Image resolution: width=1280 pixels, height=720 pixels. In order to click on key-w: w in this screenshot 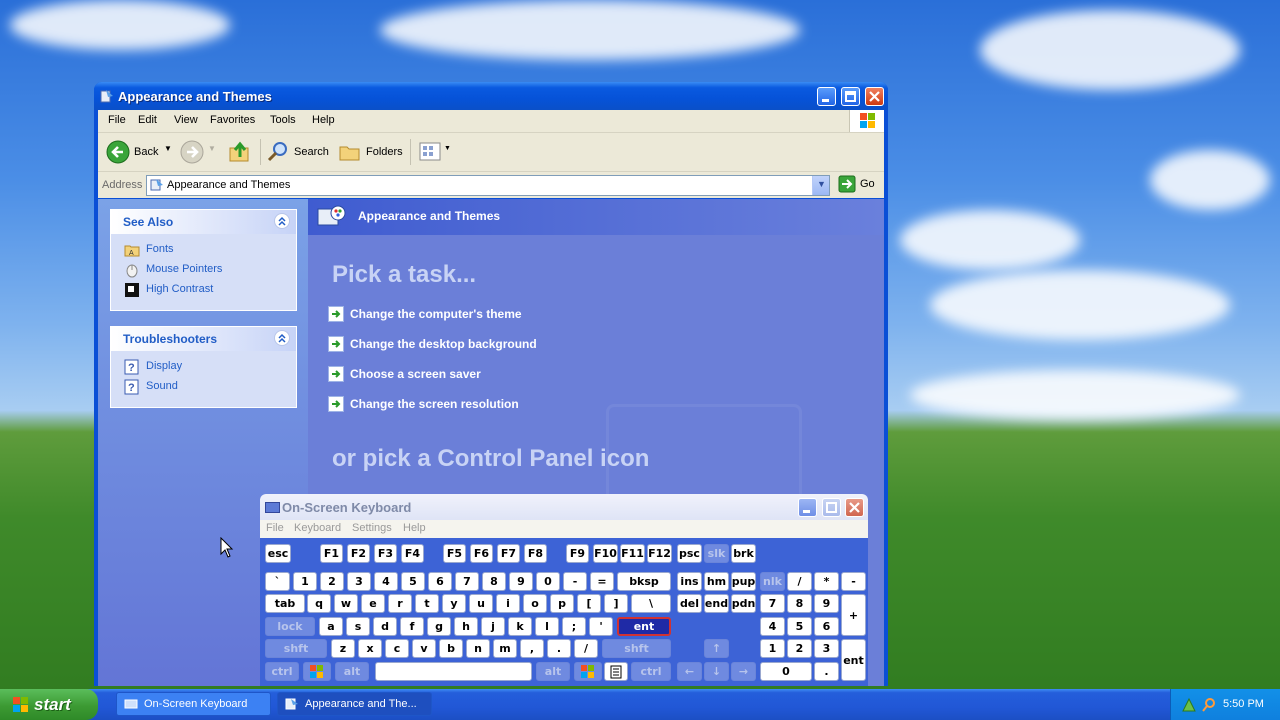, I will do `click(346, 603)`.